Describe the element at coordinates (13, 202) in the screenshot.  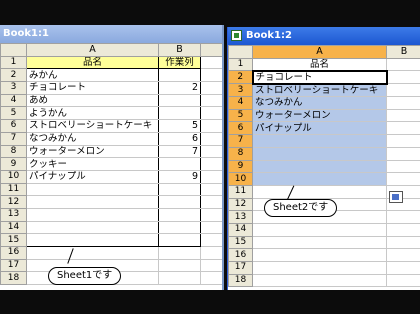
I see `row-header: 12` at that location.